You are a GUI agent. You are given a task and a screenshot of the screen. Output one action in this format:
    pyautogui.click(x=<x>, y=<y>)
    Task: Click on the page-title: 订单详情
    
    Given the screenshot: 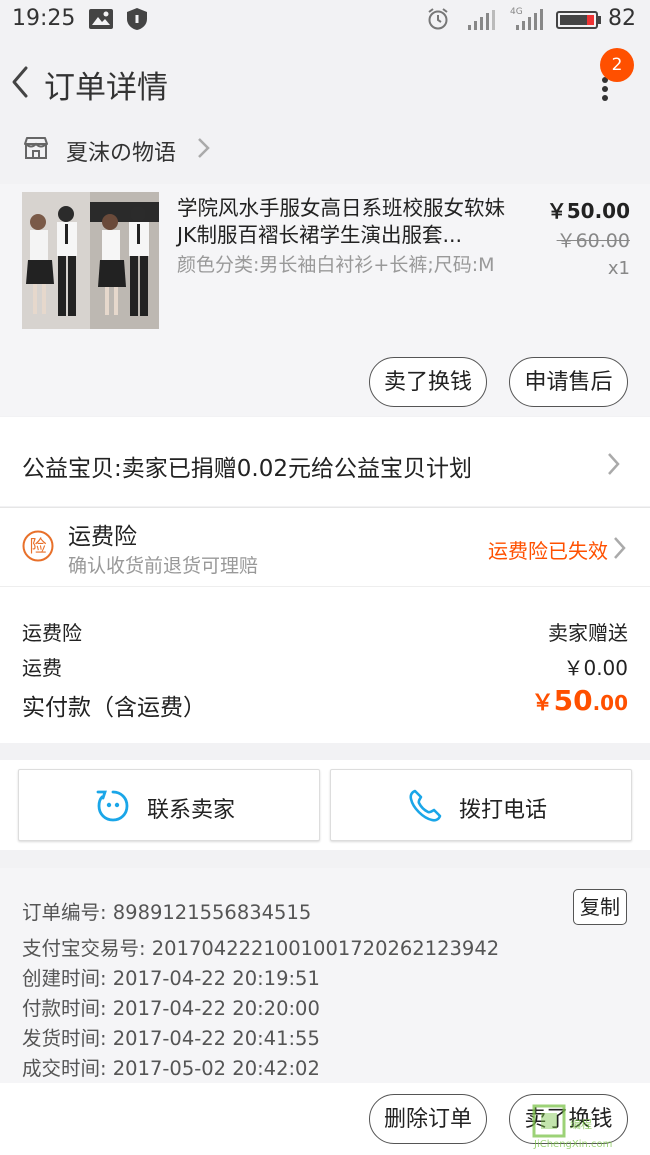 What is the action you would take?
    pyautogui.click(x=106, y=88)
    